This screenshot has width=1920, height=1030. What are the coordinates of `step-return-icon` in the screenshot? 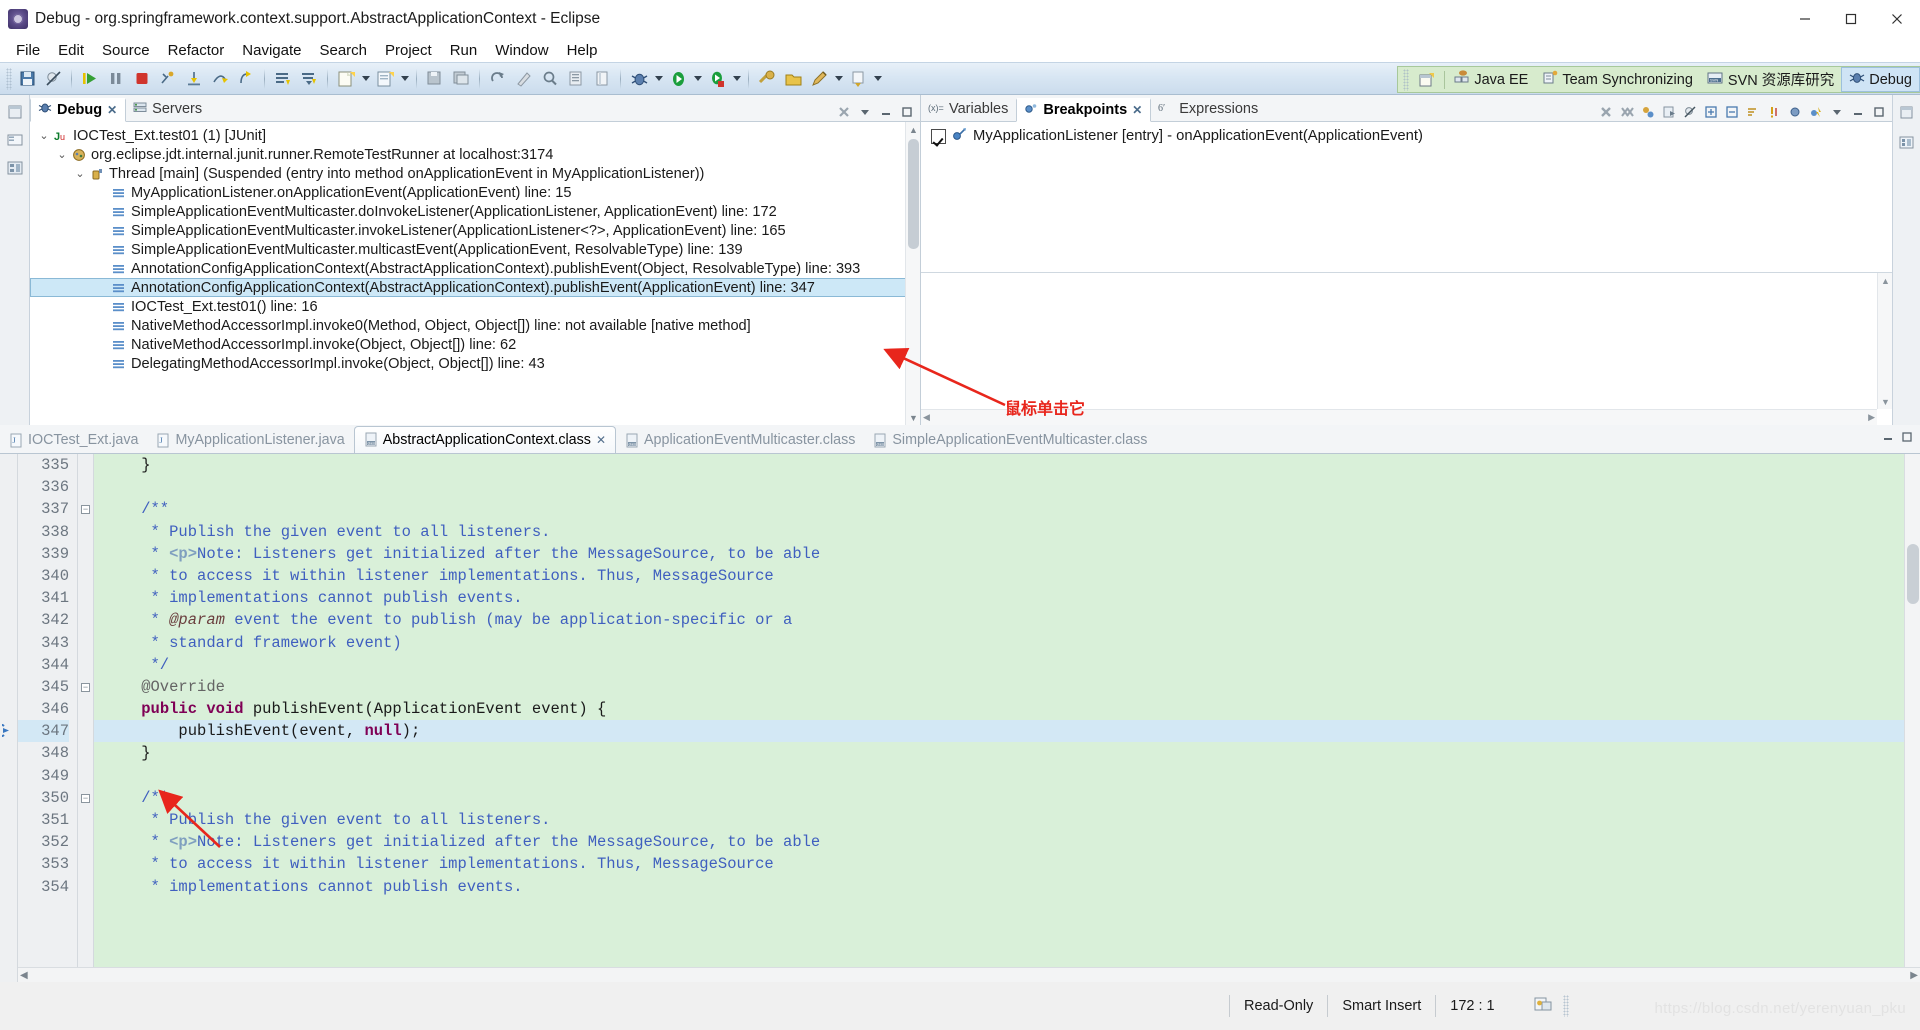 It's located at (246, 79).